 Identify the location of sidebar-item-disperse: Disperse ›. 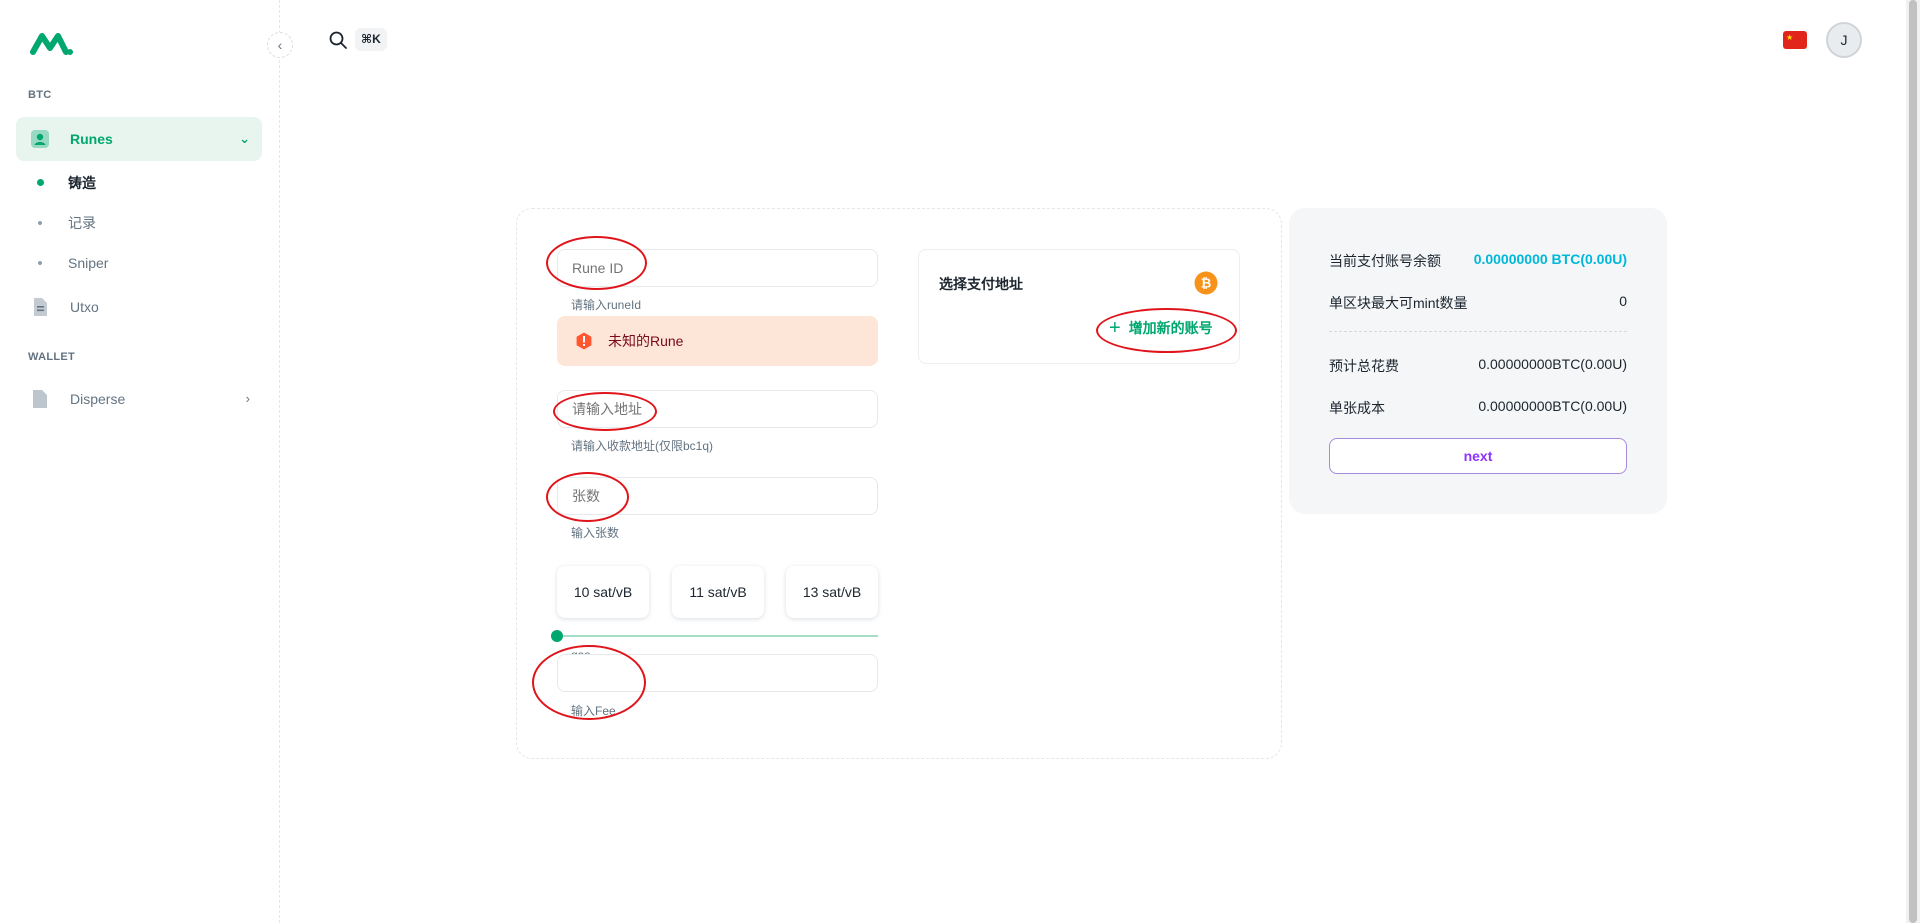
(139, 399).